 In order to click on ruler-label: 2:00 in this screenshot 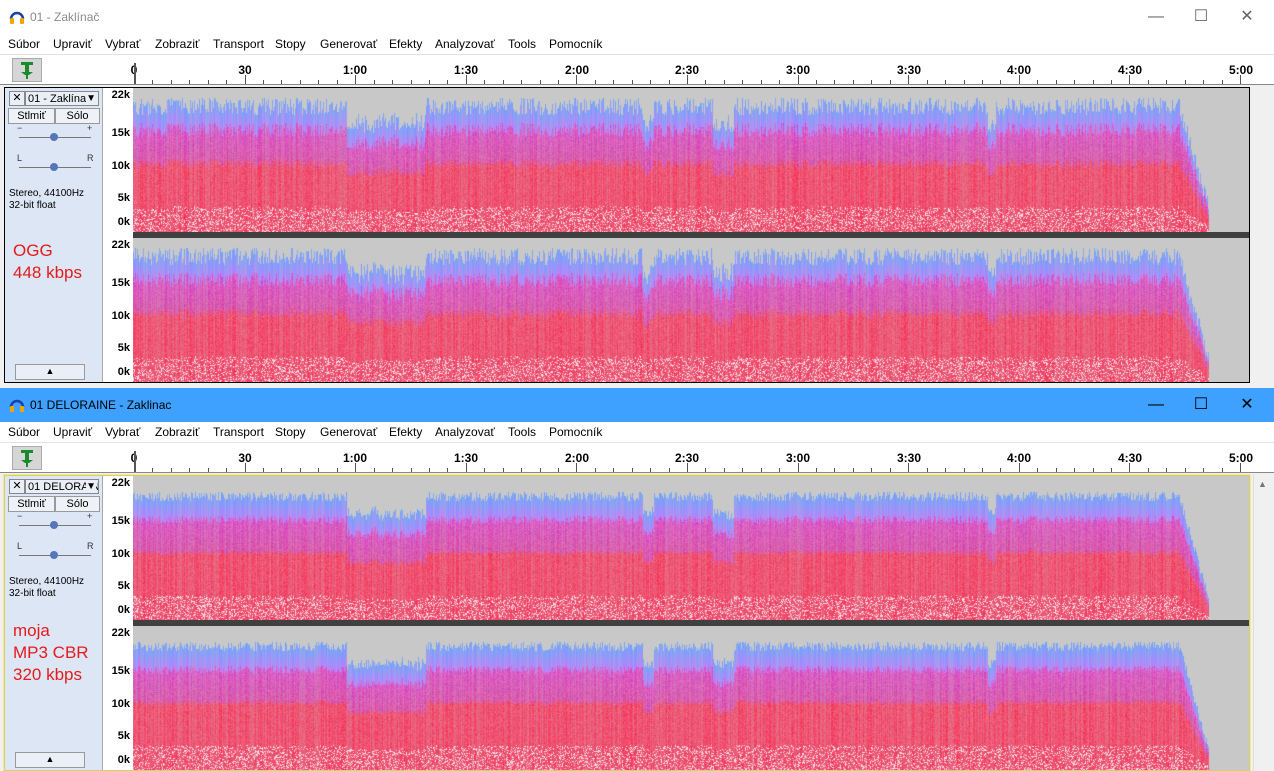, I will do `click(577, 70)`.